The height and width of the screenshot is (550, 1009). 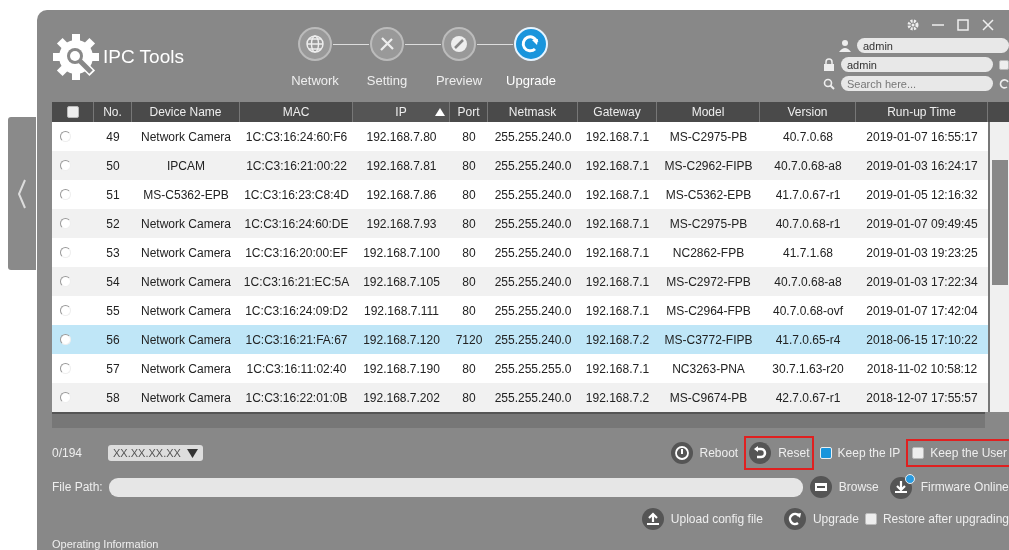 What do you see at coordinates (401, 252) in the screenshot?
I see `table-cell-text: 192.168.7.100` at bounding box center [401, 252].